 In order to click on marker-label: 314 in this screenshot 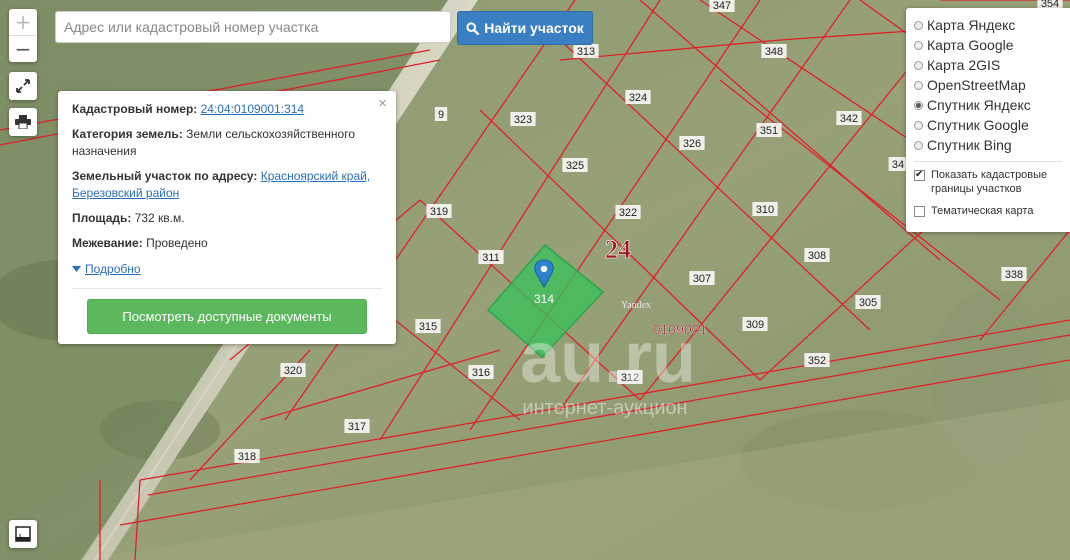, I will do `click(544, 299)`.